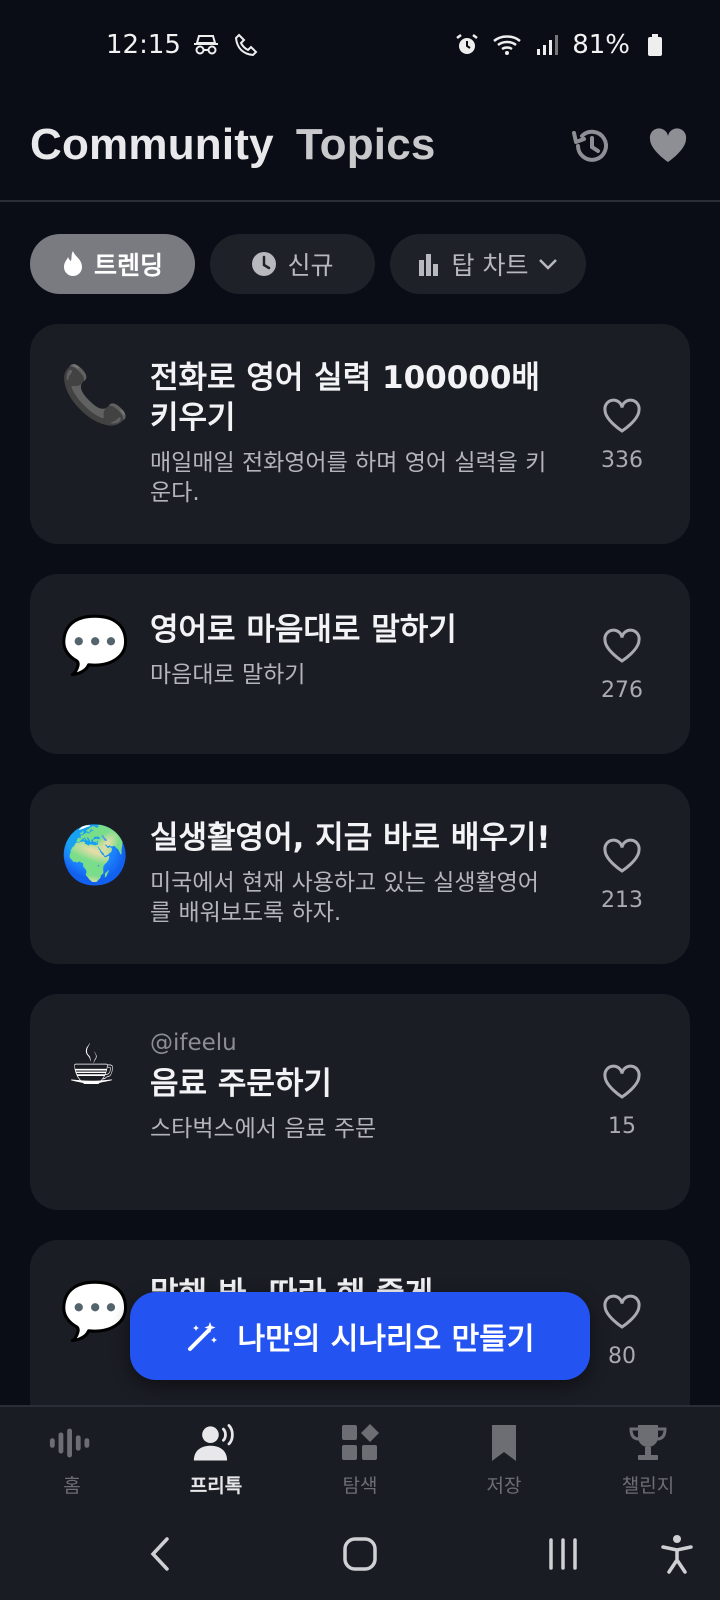  I want to click on like-count: 336, so click(622, 460).